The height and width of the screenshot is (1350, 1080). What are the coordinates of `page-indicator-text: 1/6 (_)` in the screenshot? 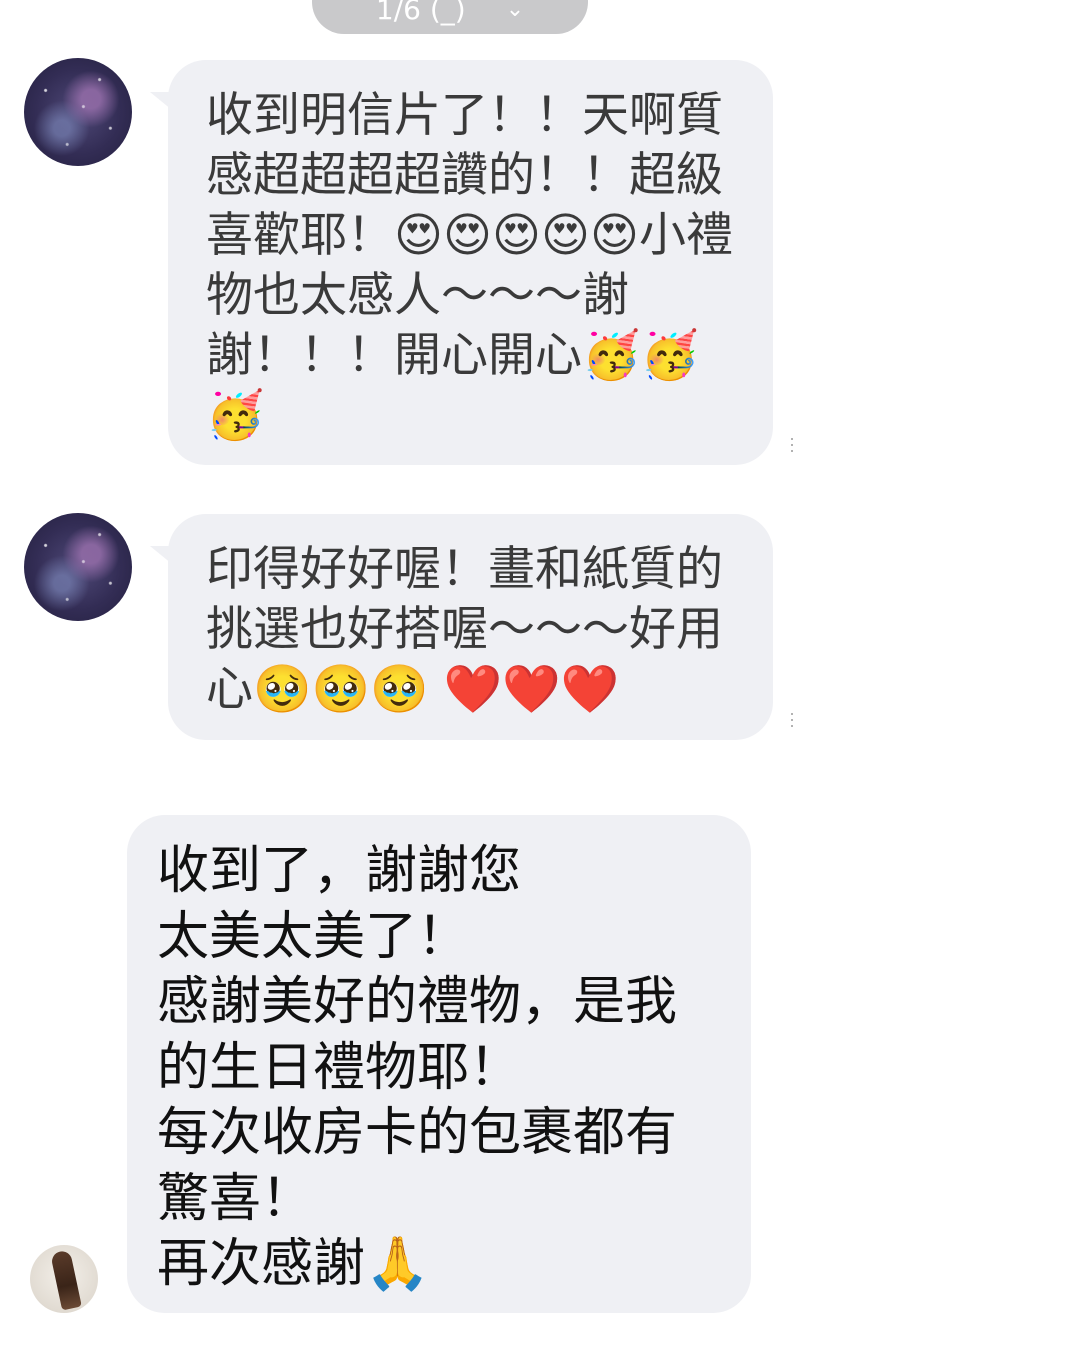 It's located at (420, 13).